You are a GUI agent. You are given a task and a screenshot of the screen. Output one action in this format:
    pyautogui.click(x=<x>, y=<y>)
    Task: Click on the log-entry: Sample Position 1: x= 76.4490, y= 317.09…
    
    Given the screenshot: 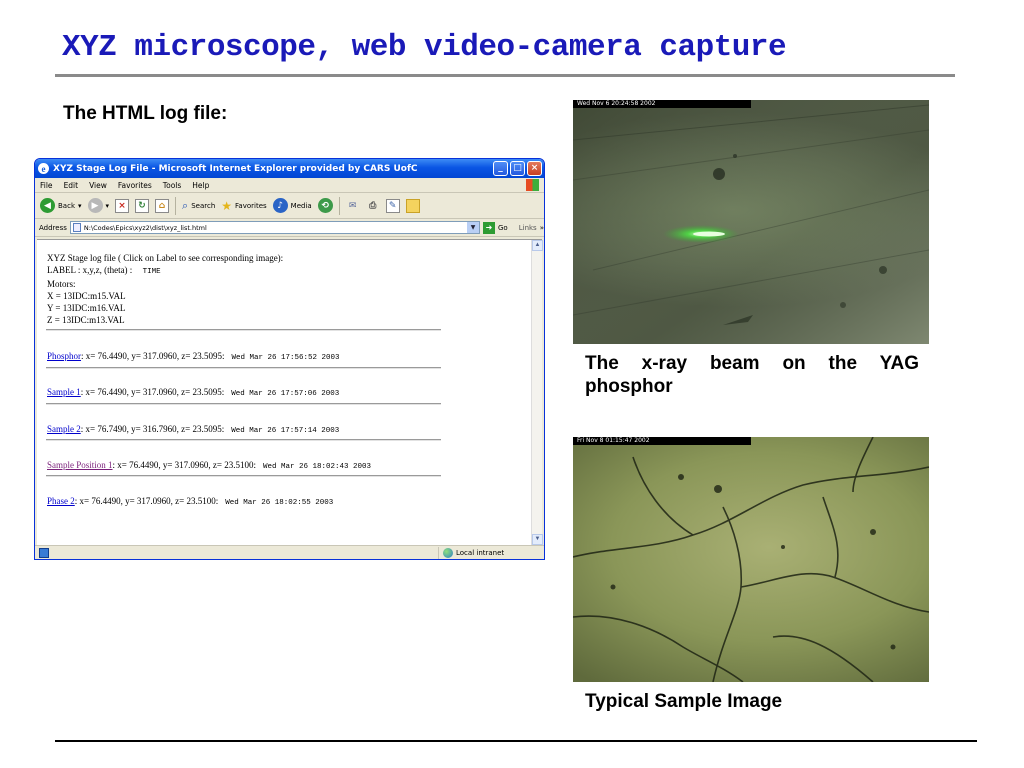 What is the action you would take?
    pyautogui.click(x=209, y=465)
    